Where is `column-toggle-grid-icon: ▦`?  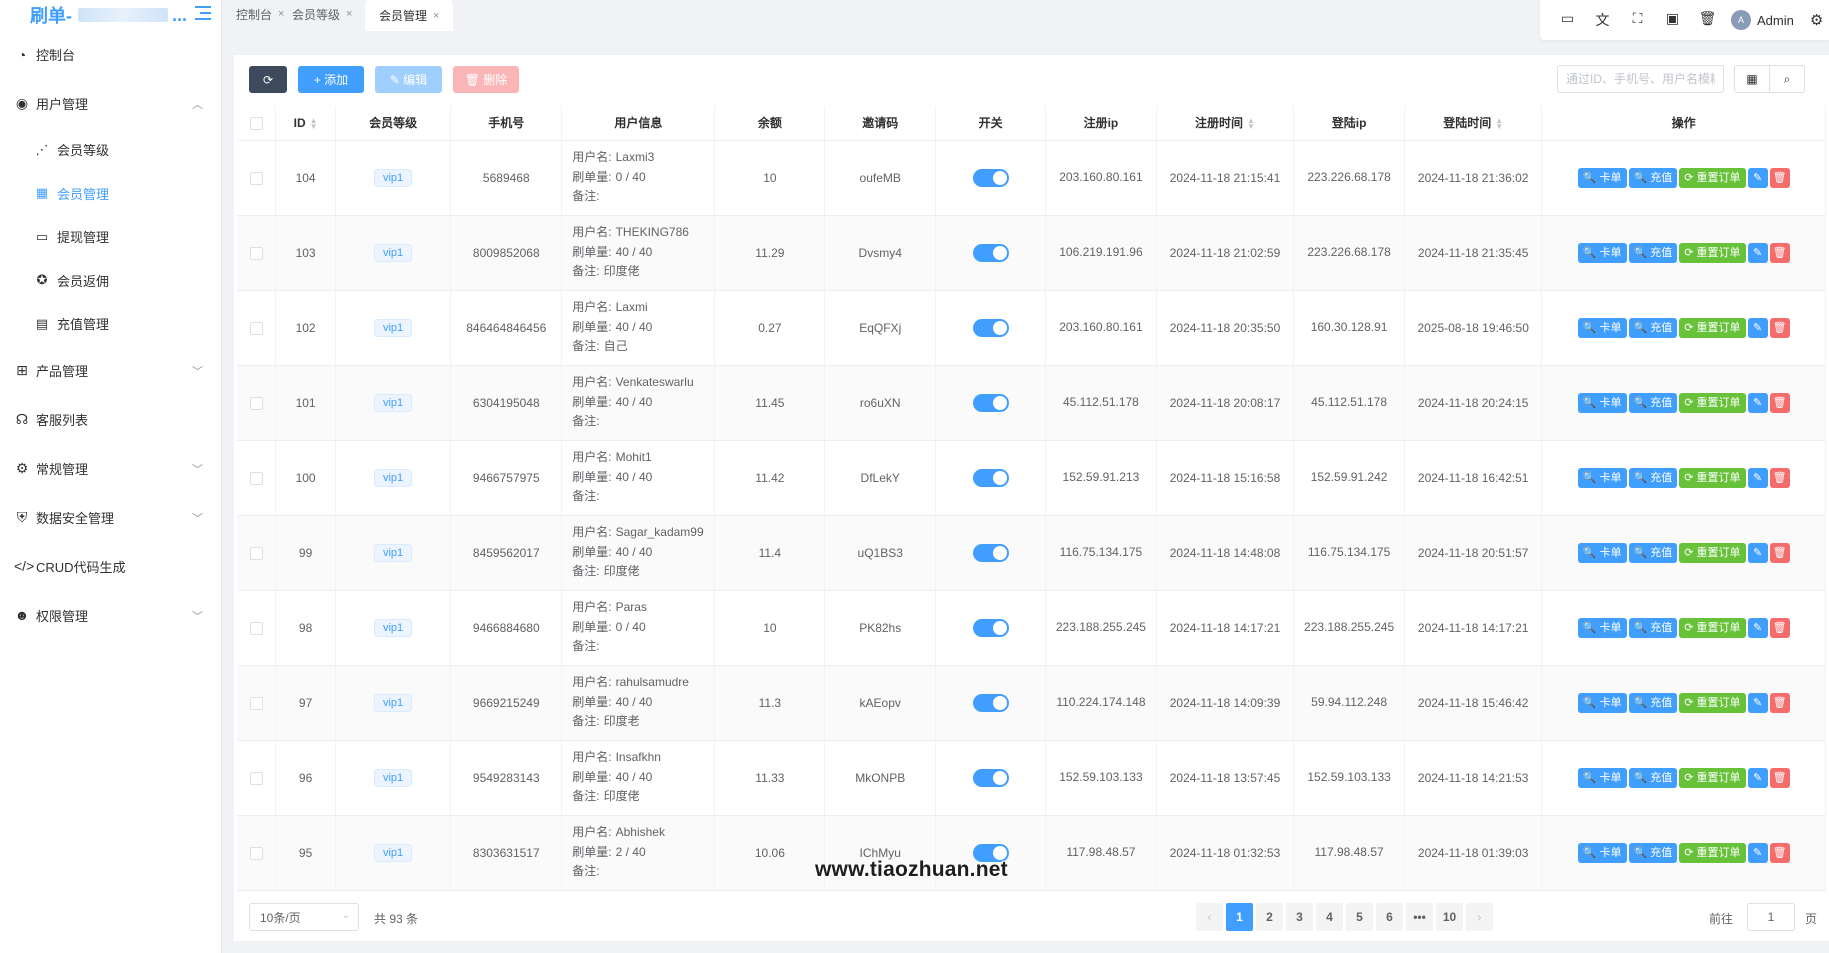
column-toggle-grid-icon: ▦ is located at coordinates (1752, 79).